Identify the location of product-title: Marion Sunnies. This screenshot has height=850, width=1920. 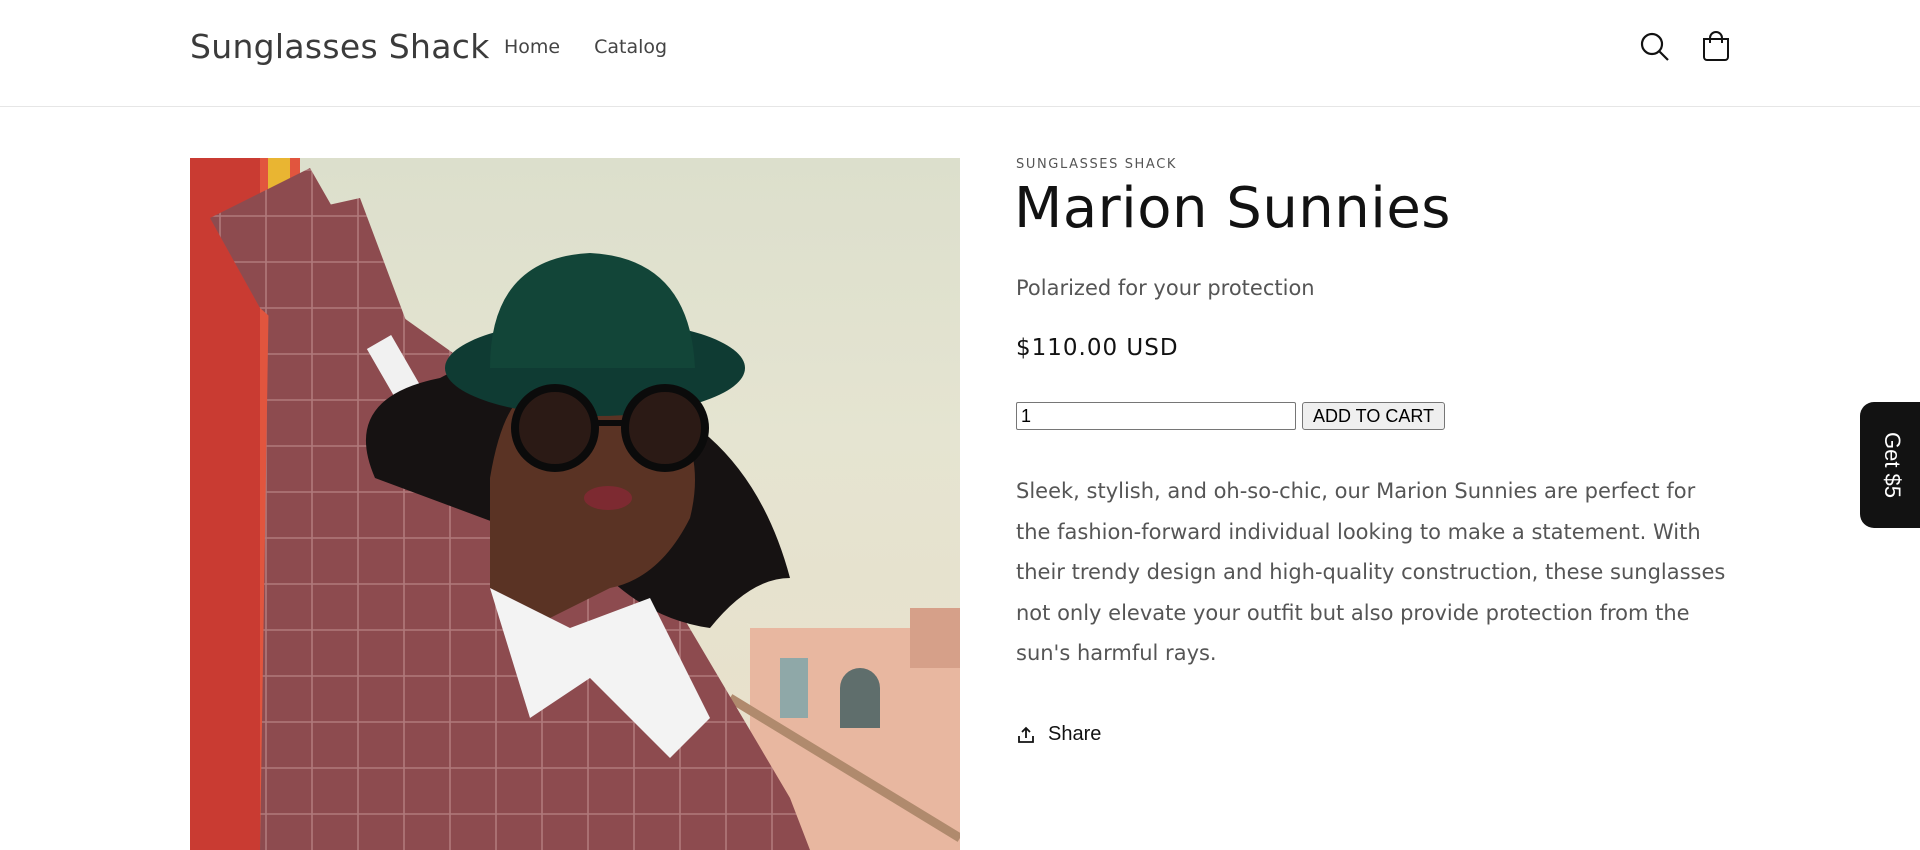
(1232, 208).